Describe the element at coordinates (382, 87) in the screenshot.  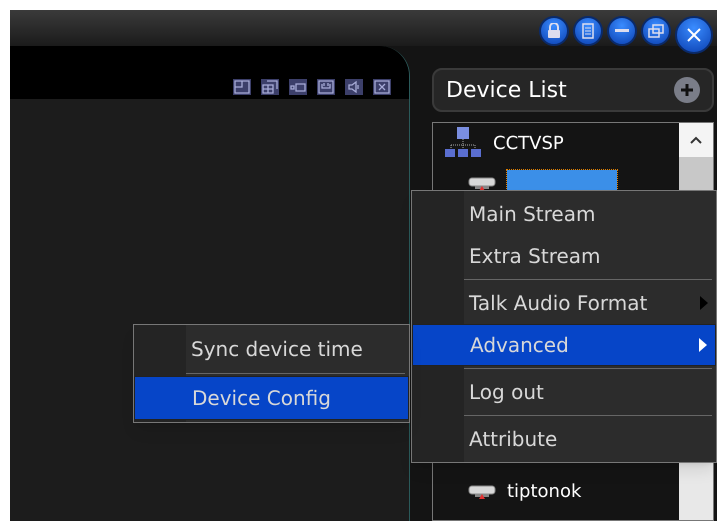
I see `close-video-icon` at that location.